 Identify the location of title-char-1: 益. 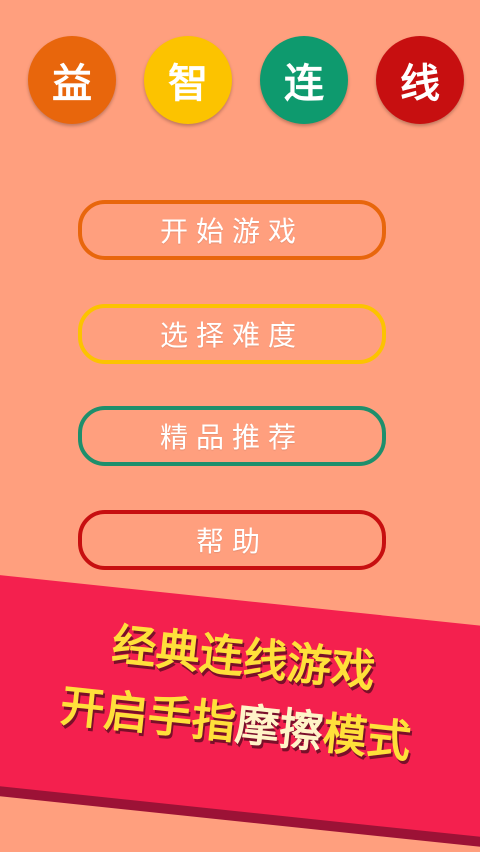
(72, 80).